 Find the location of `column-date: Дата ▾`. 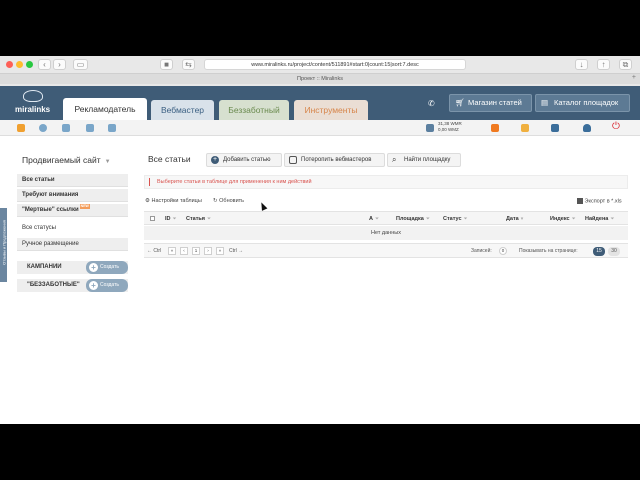

column-date: Дата ▾ is located at coordinates (514, 219).